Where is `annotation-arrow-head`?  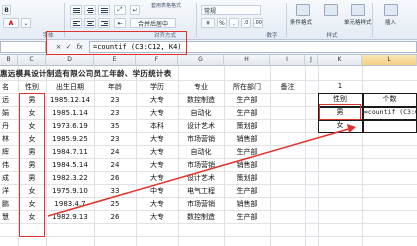
annotation-arrow-head is located at coordinates (351, 128).